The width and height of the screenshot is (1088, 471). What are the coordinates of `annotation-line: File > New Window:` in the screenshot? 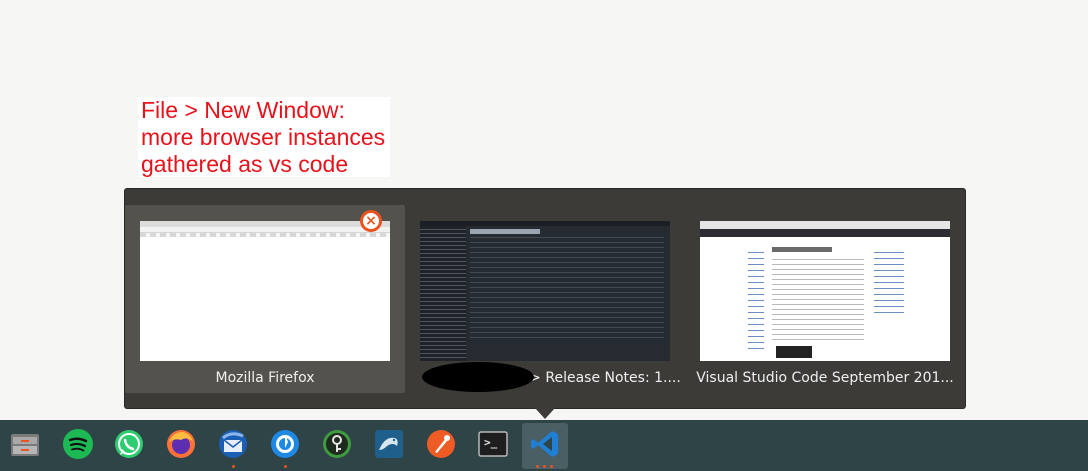 It's located at (243, 110).